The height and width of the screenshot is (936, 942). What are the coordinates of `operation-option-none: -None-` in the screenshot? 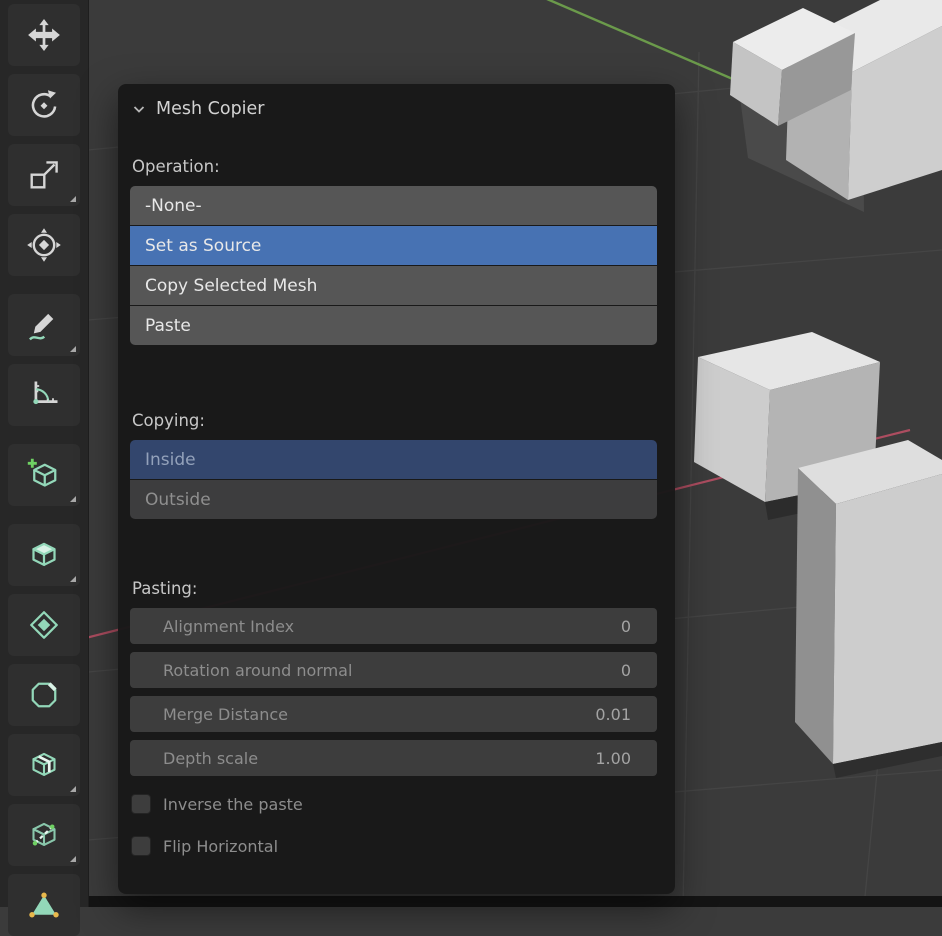 It's located at (393, 205).